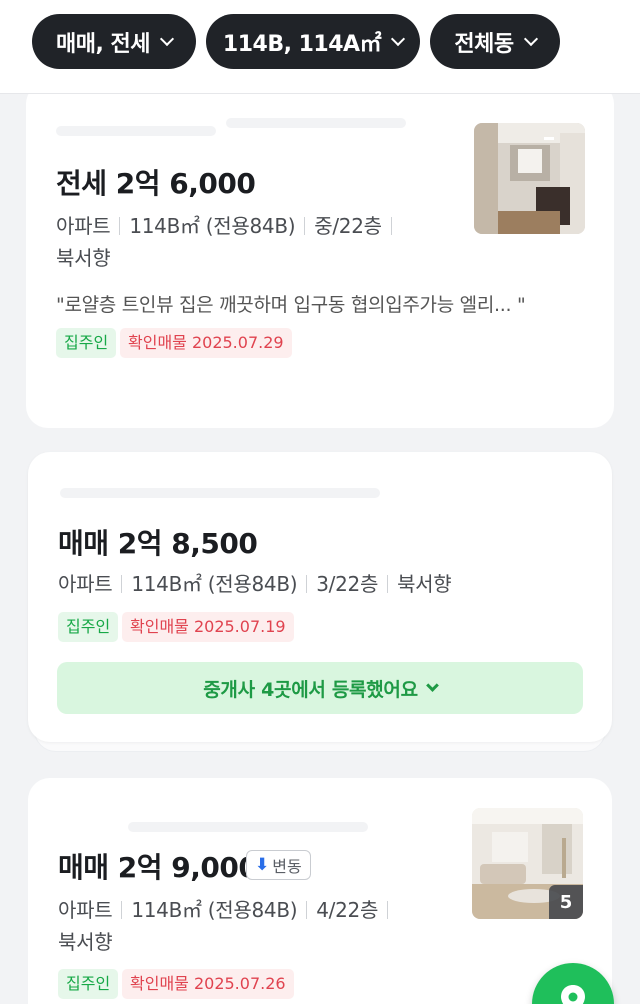  I want to click on listing-meta: 아파트 114B㎡ (전용84B) 중/22층, so click(228, 226).